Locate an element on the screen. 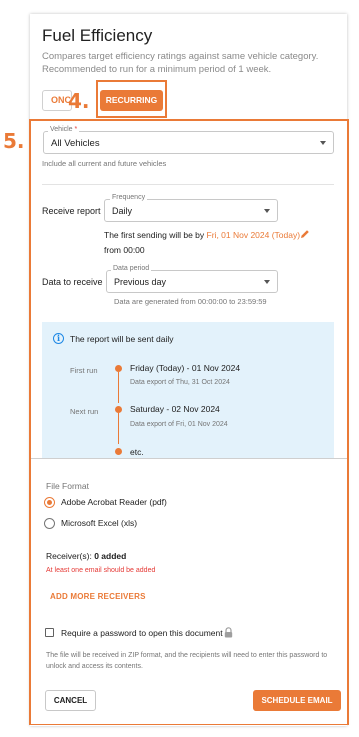  first-run-title: Friday (Today) - 01 Nov 2024 is located at coordinates (185, 368).